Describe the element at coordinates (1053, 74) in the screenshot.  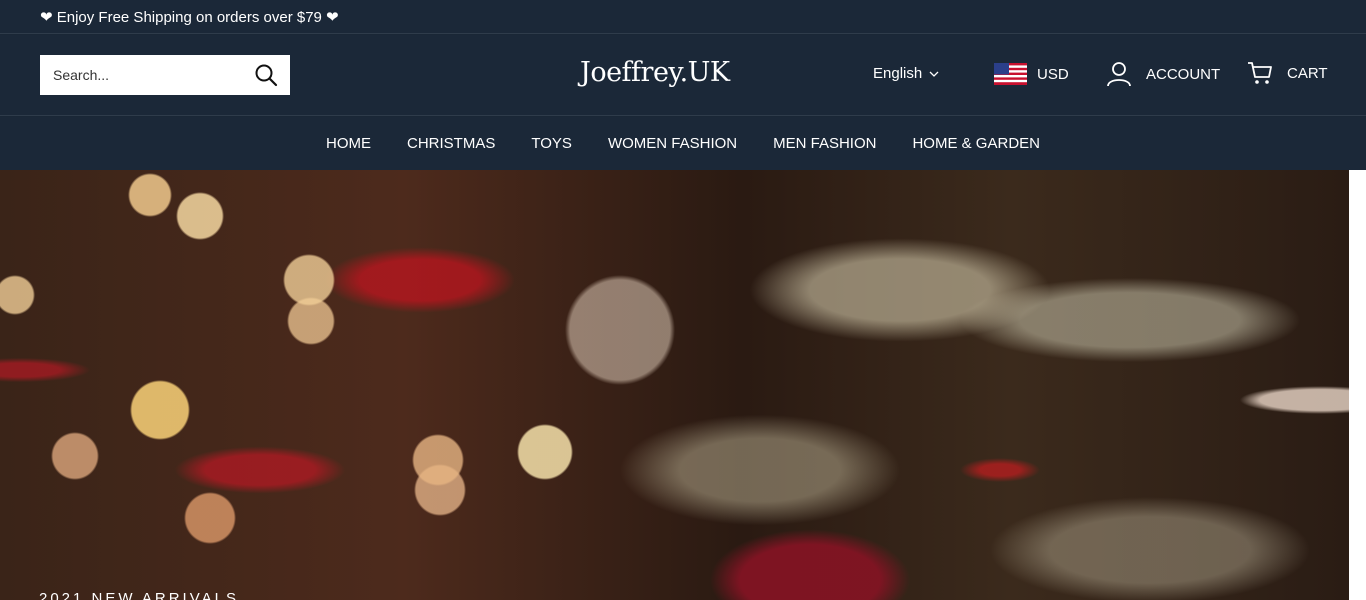
I see `currency-label: USD` at that location.